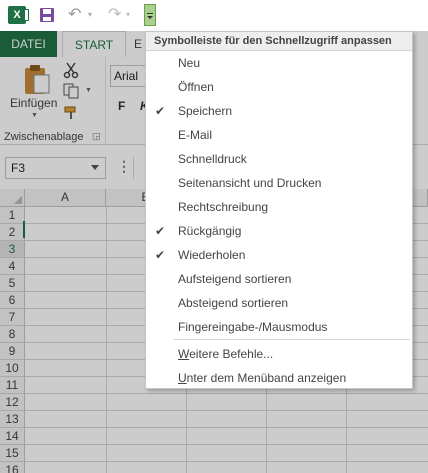 The height and width of the screenshot is (473, 428). I want to click on tab-file: DATEI, so click(28, 44).